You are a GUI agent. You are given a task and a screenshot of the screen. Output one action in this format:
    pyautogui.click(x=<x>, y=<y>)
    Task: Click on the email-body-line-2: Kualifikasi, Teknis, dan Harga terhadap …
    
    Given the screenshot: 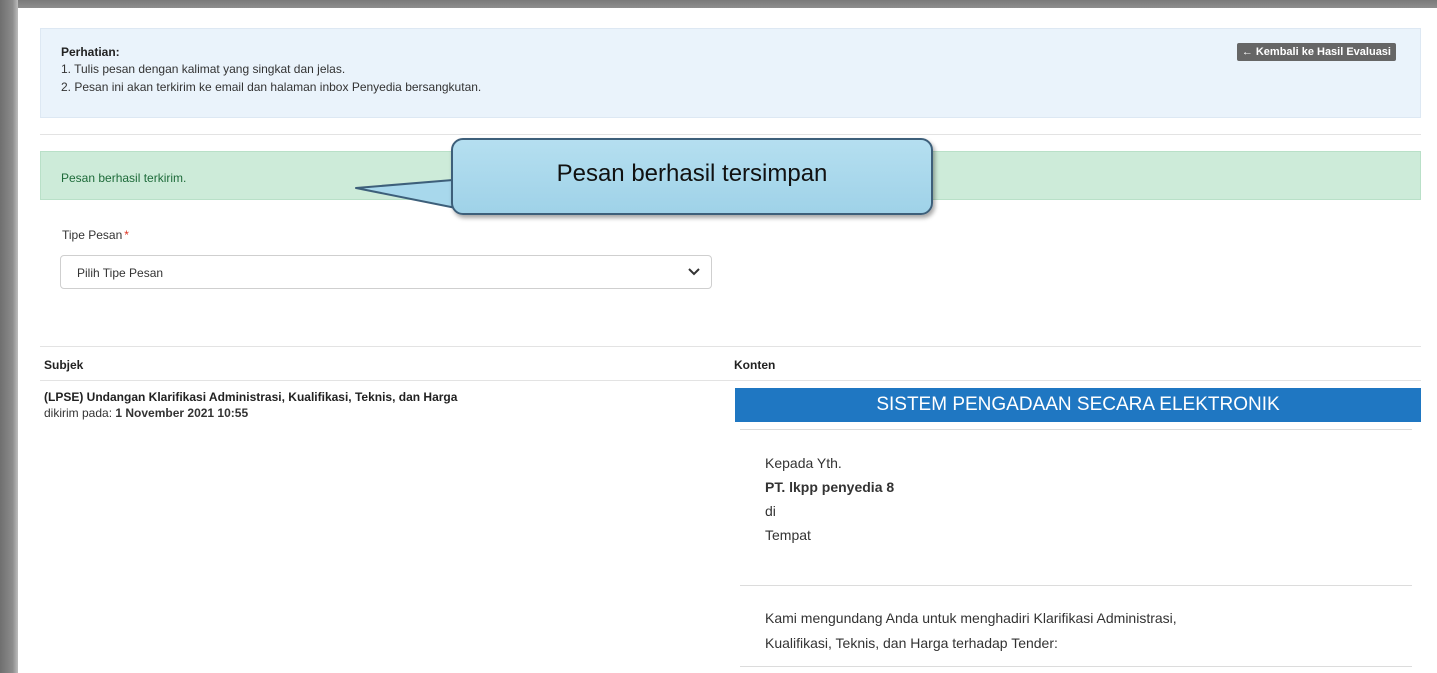 What is the action you would take?
    pyautogui.click(x=911, y=643)
    